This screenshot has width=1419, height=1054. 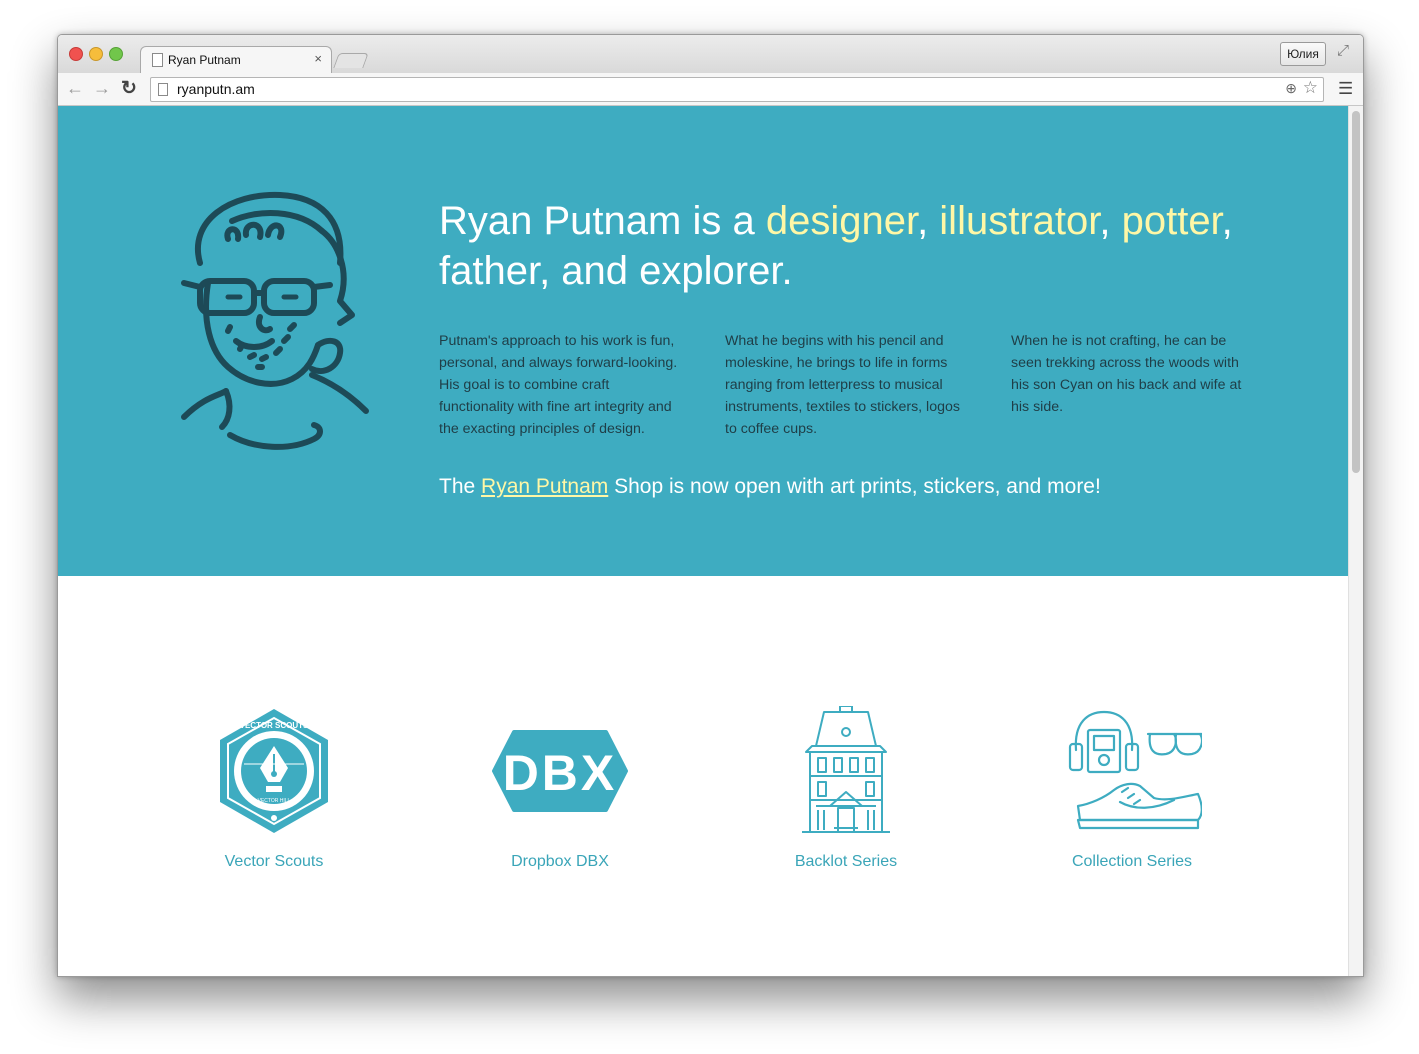 What do you see at coordinates (274, 725) in the screenshot?
I see `badge-title: VECTOR SCOUTS` at bounding box center [274, 725].